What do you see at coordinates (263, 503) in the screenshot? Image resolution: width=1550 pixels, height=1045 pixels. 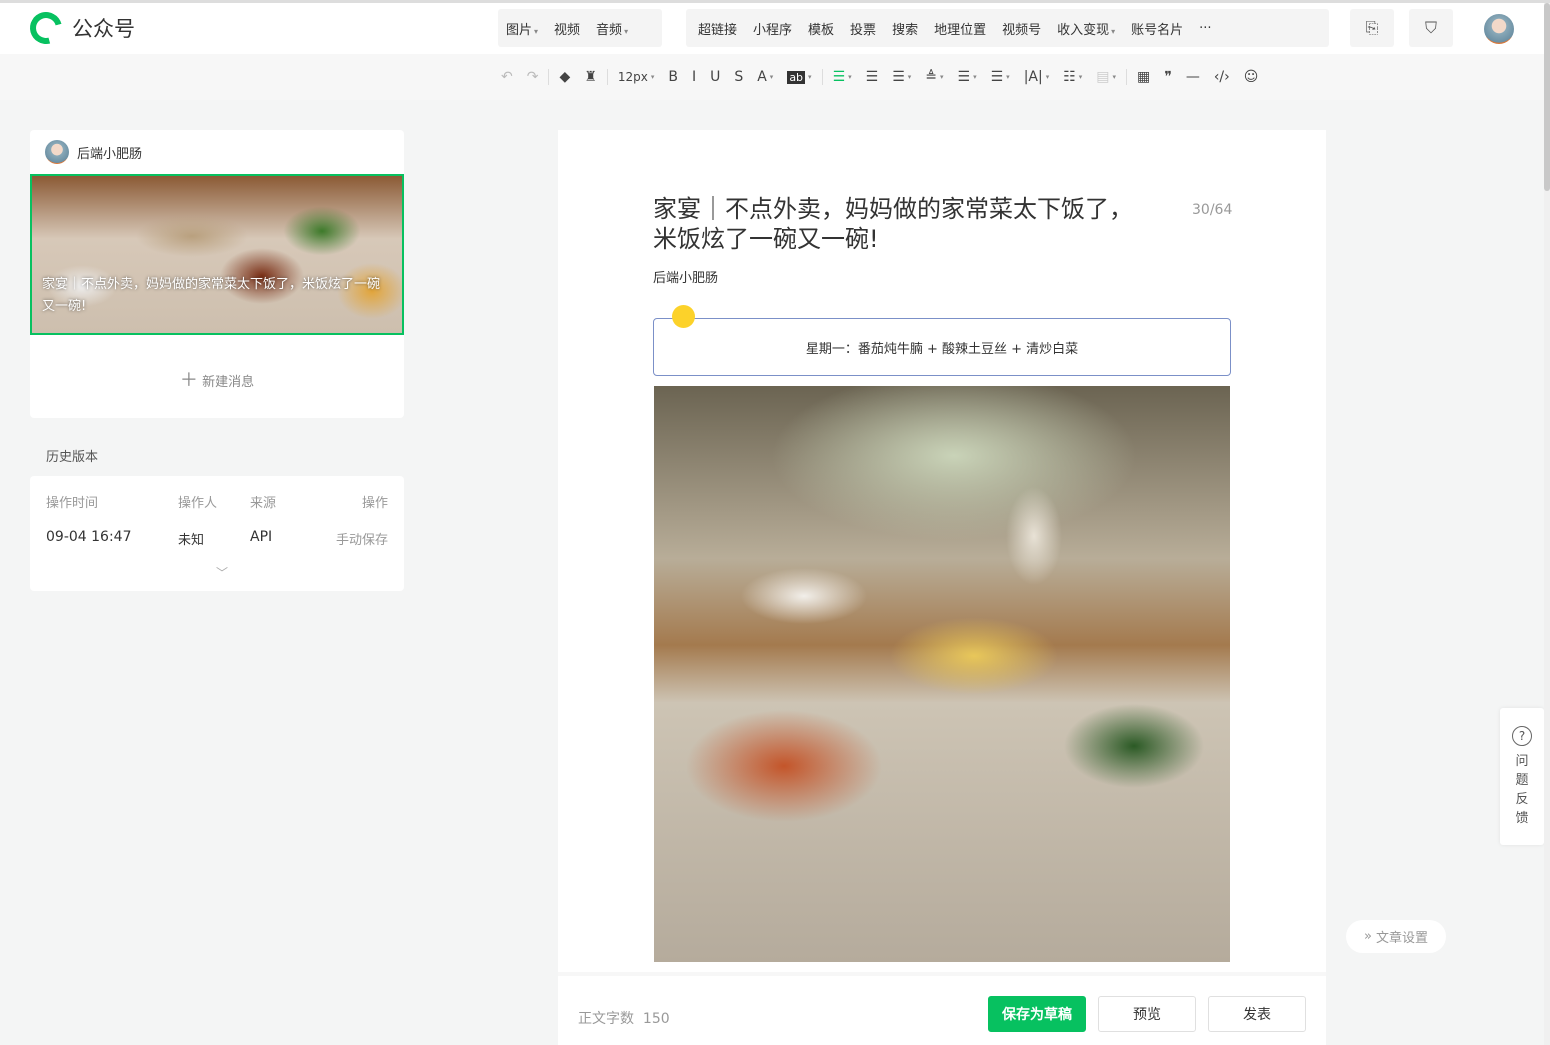 I see `col-header-source: 来源` at bounding box center [263, 503].